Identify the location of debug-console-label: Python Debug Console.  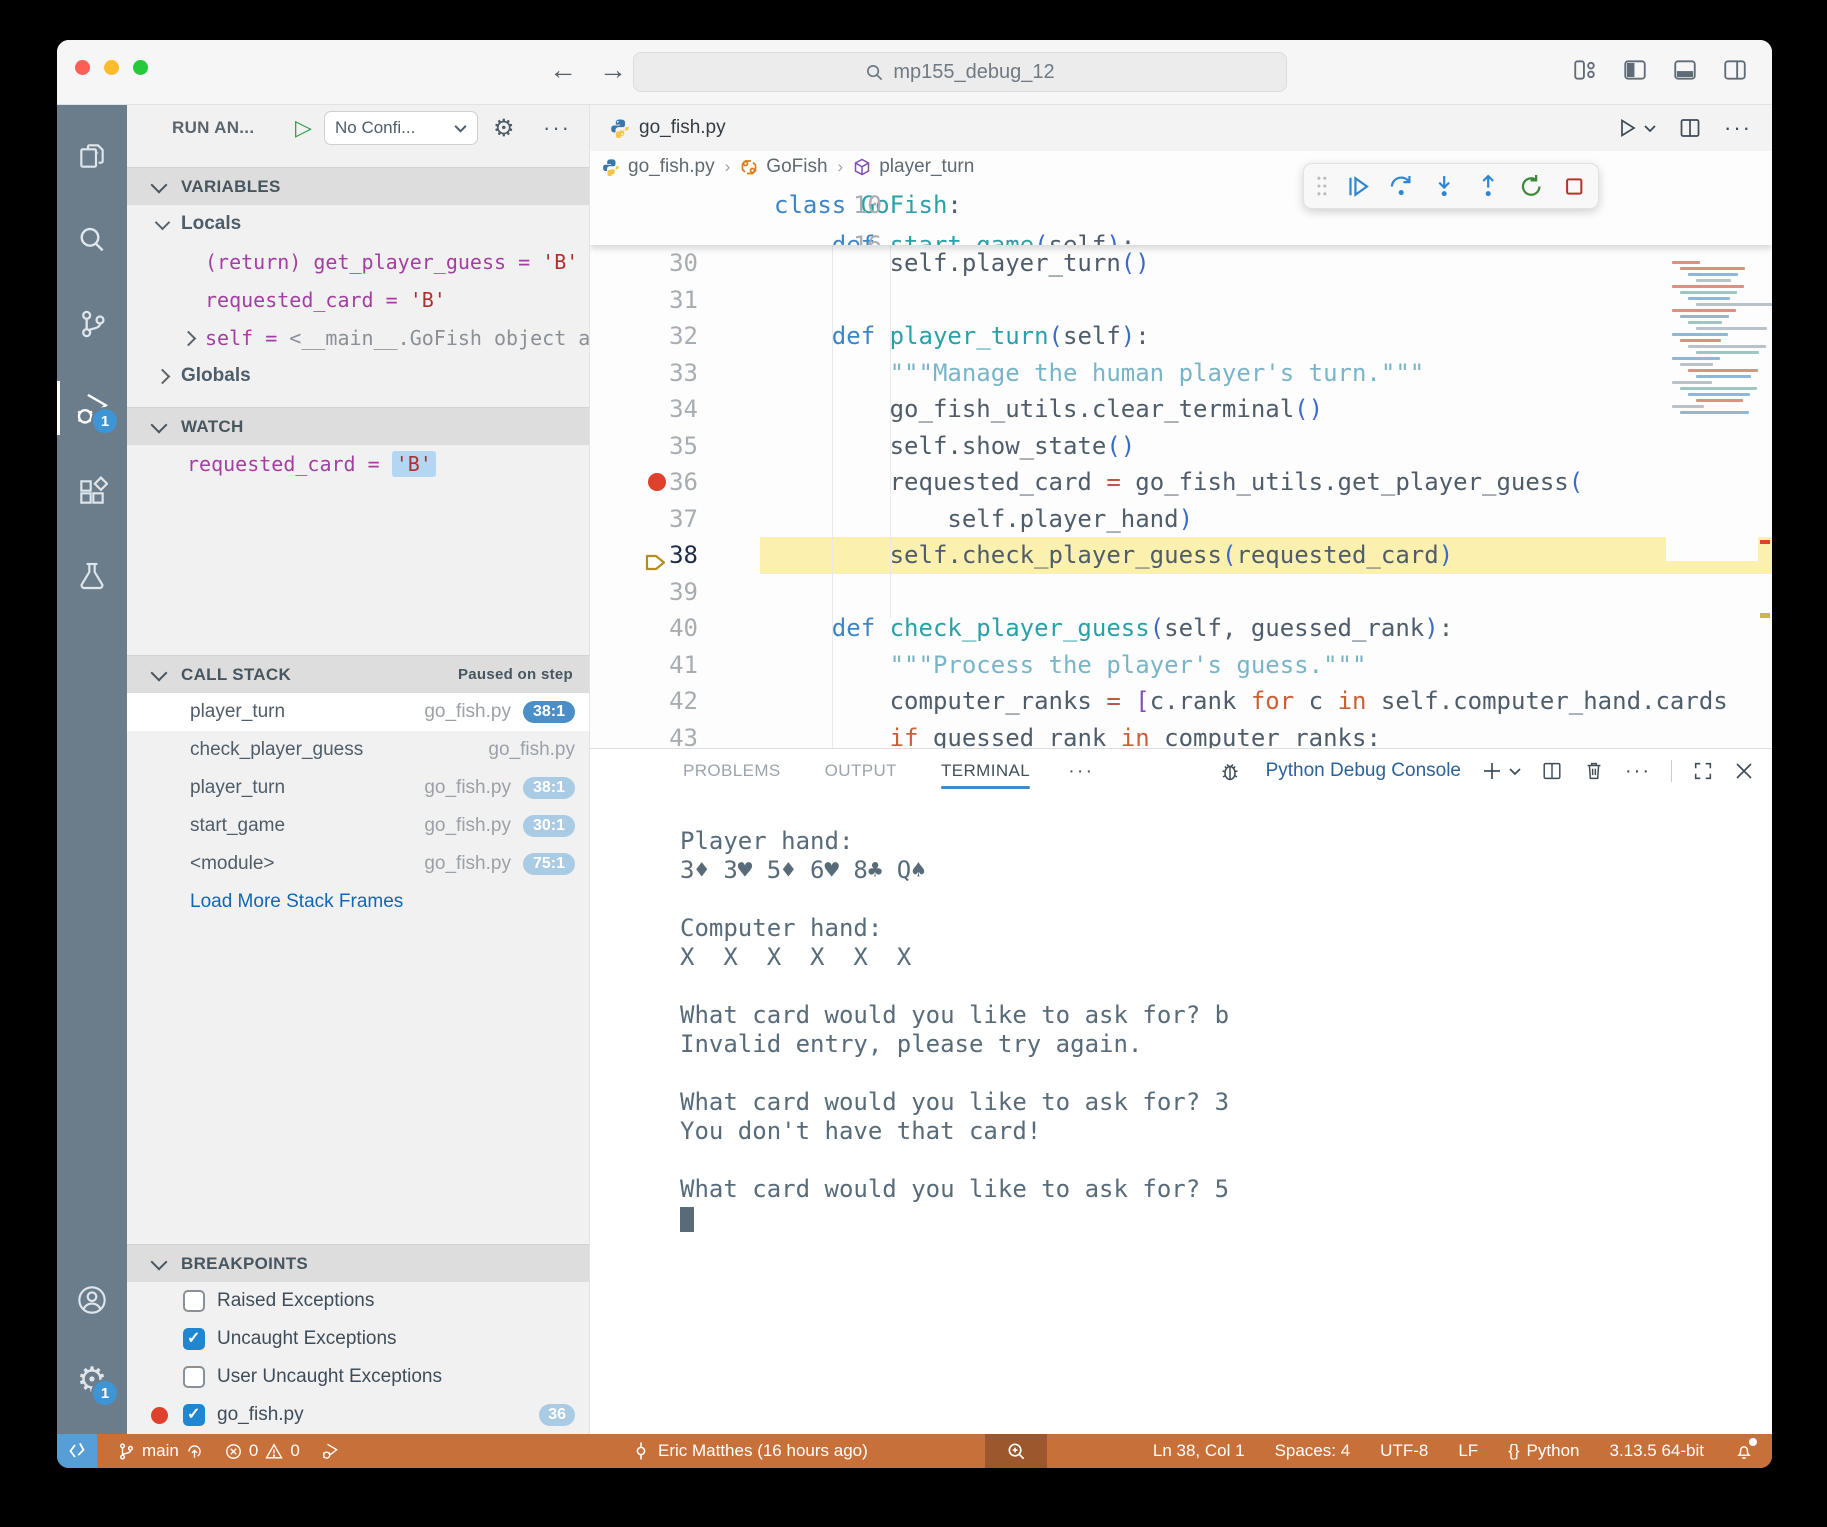
(1363, 771).